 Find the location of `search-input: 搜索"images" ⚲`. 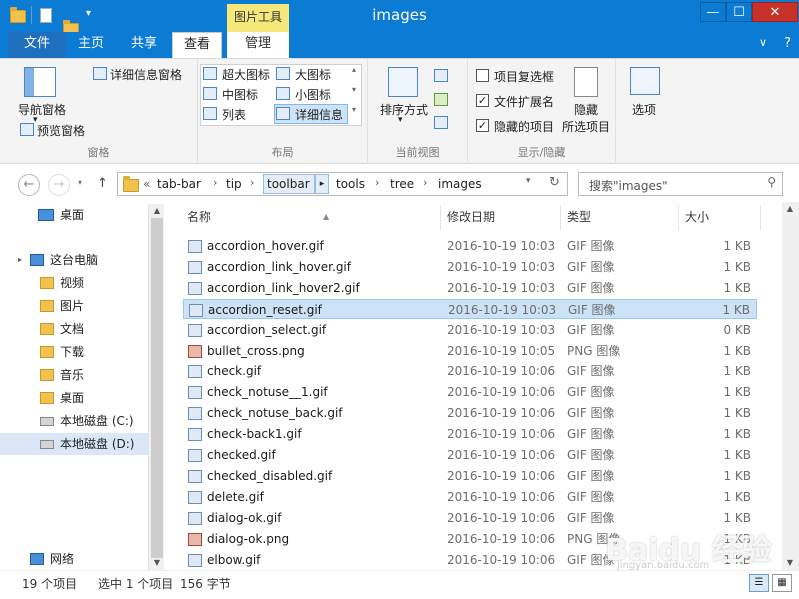

search-input: 搜索"images" ⚲ is located at coordinates (680, 184).